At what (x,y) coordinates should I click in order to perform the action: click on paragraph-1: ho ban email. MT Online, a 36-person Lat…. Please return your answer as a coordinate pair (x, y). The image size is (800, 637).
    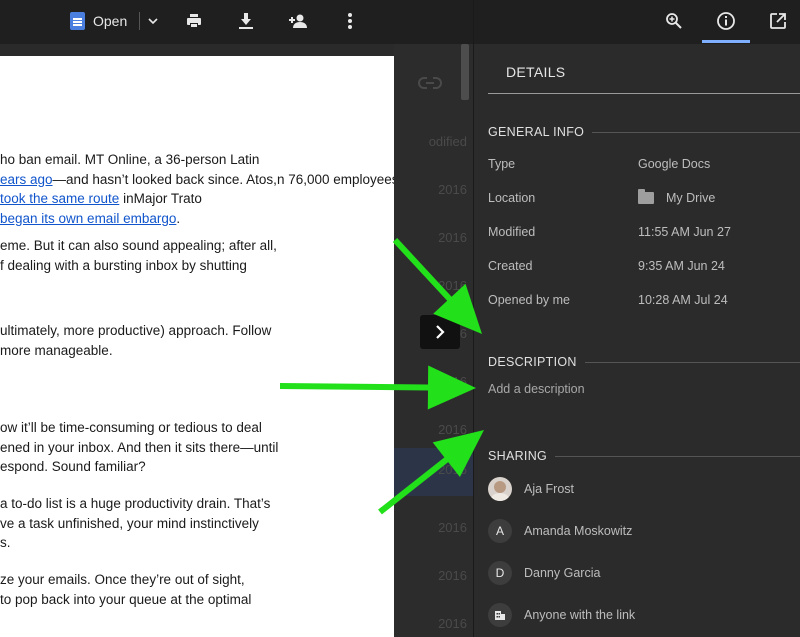
    Looking at the image, I should click on (197, 189).